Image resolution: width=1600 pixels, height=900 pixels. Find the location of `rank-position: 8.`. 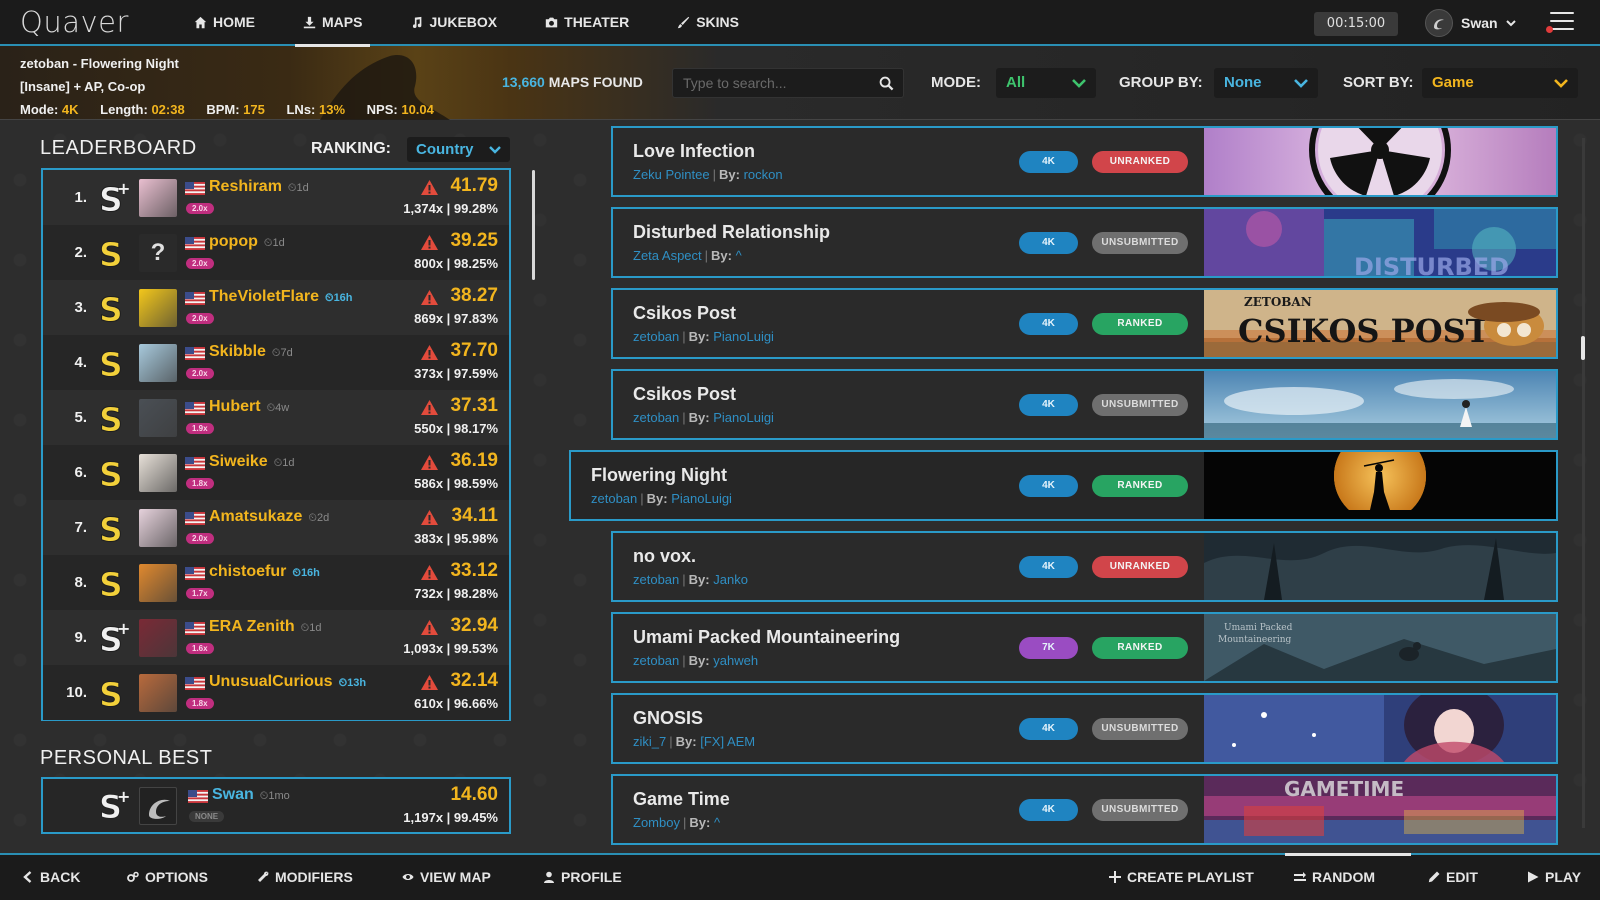

rank-position: 8. is located at coordinates (80, 582).